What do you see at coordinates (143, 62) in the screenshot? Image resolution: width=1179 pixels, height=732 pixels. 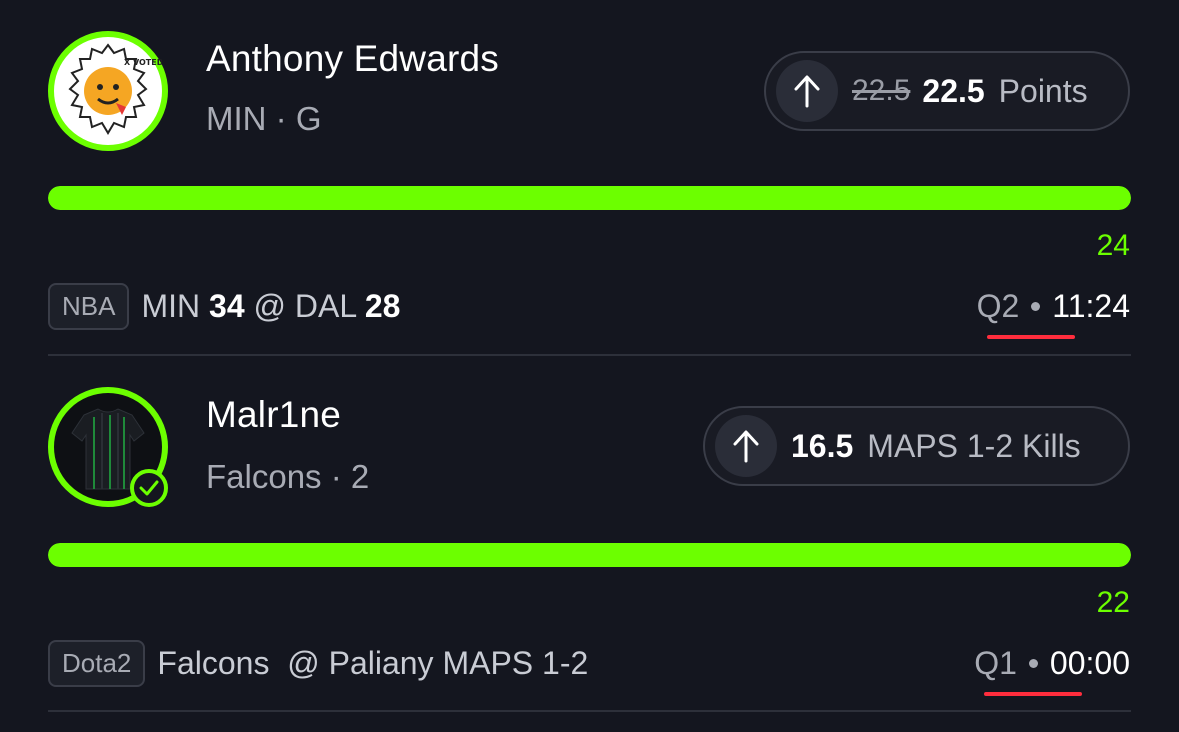 I see `svg-text: X VOTED` at bounding box center [143, 62].